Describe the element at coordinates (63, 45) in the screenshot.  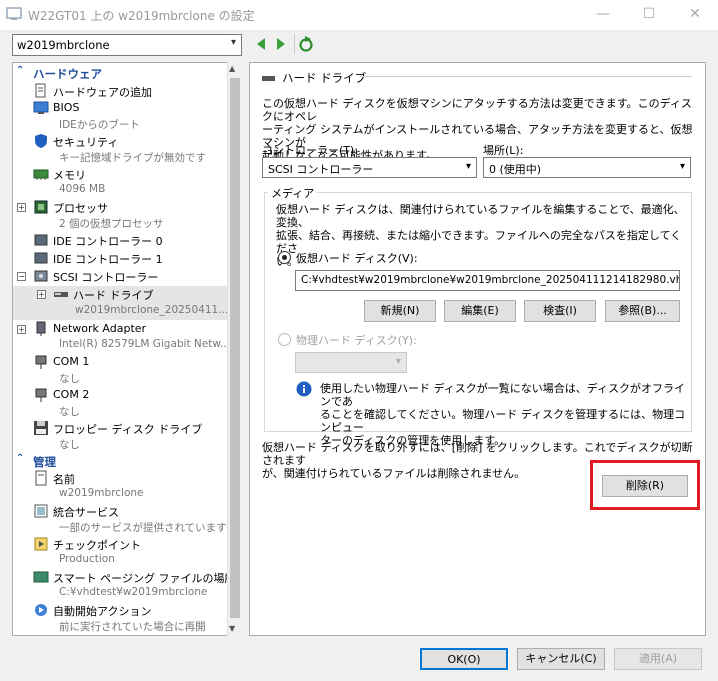
I see `vm-selector-value: w2019mbrclone` at that location.